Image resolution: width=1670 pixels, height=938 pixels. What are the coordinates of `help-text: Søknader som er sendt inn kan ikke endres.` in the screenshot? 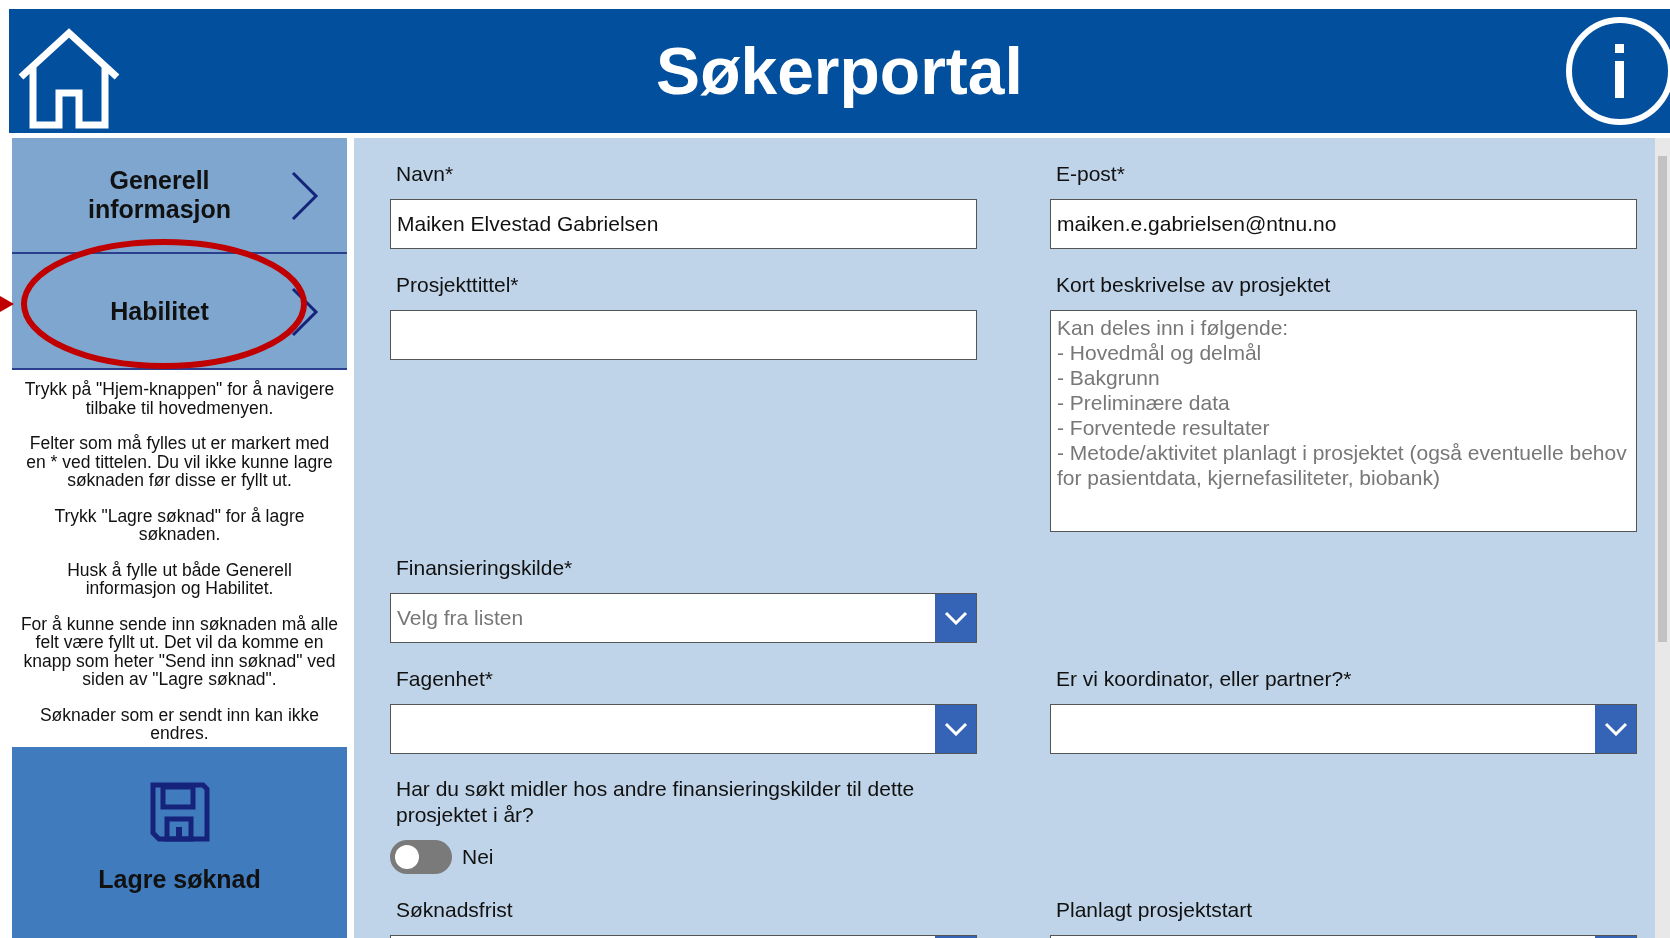 It's located at (179, 724).